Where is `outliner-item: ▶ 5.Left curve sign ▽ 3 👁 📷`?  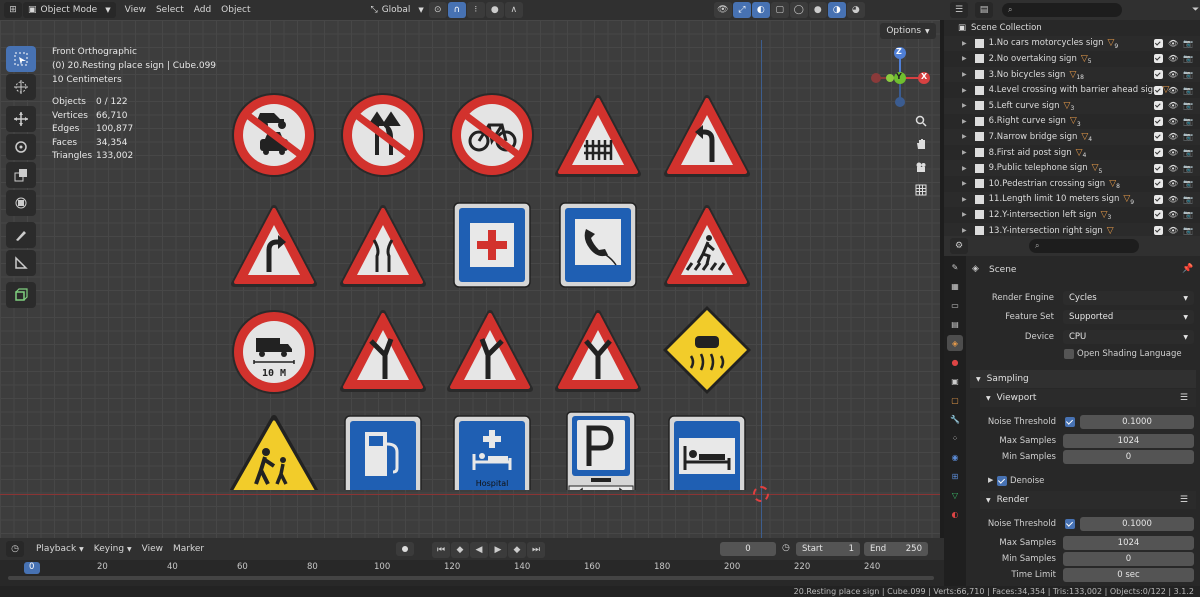 outliner-item: ▶ 5.Left curve sign ▽ 3 👁 📷 is located at coordinates (1072, 105).